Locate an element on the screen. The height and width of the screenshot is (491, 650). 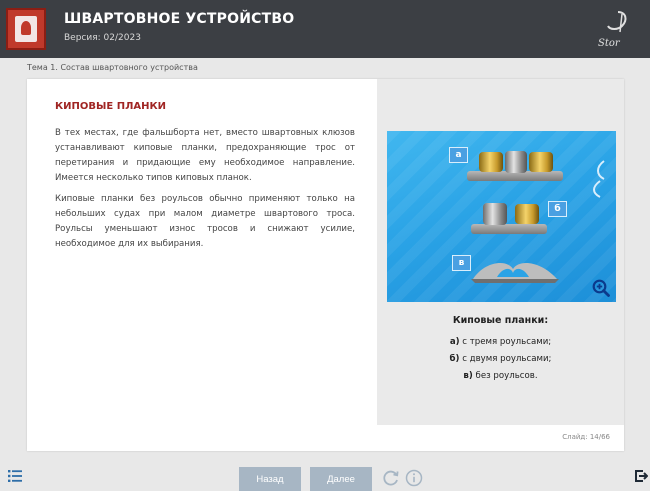
fairlead-illustration: а б в is located at coordinates (501, 216).